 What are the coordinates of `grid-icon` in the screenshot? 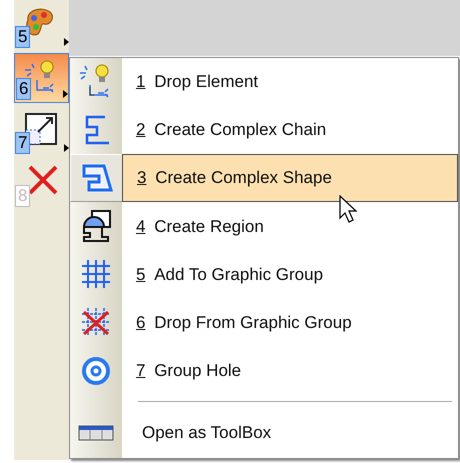 It's located at (96, 274).